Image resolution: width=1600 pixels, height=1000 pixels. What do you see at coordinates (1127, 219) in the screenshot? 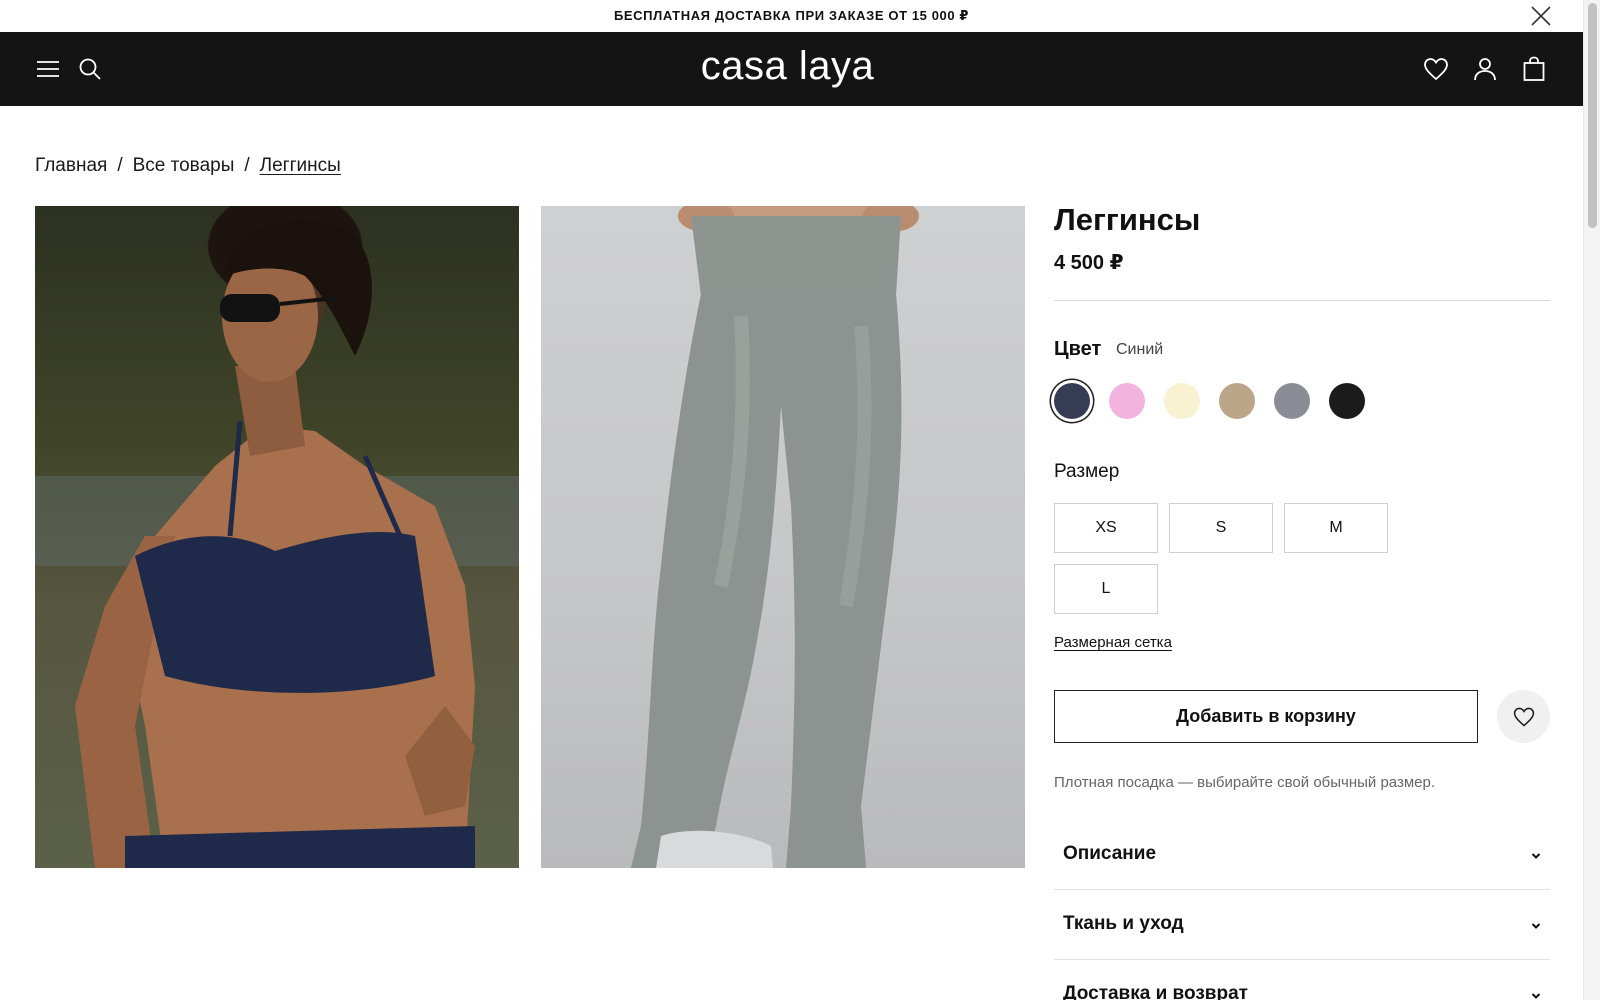
I see `product-title: Леггинсы` at bounding box center [1127, 219].